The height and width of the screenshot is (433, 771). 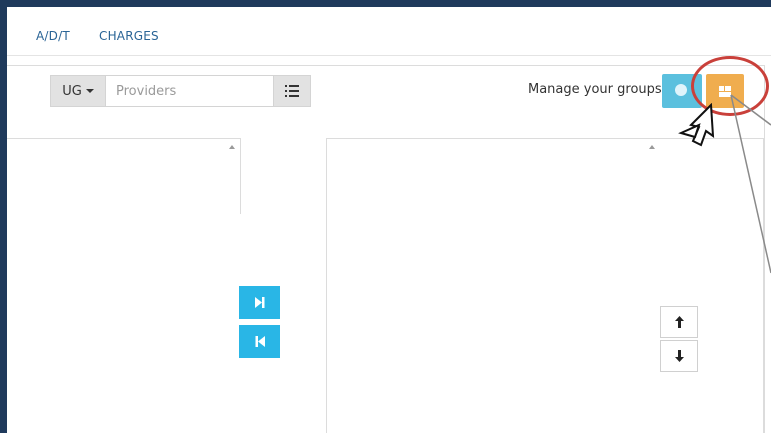 What do you see at coordinates (696, 125) in the screenshot?
I see `mouse-pointer-icon` at bounding box center [696, 125].